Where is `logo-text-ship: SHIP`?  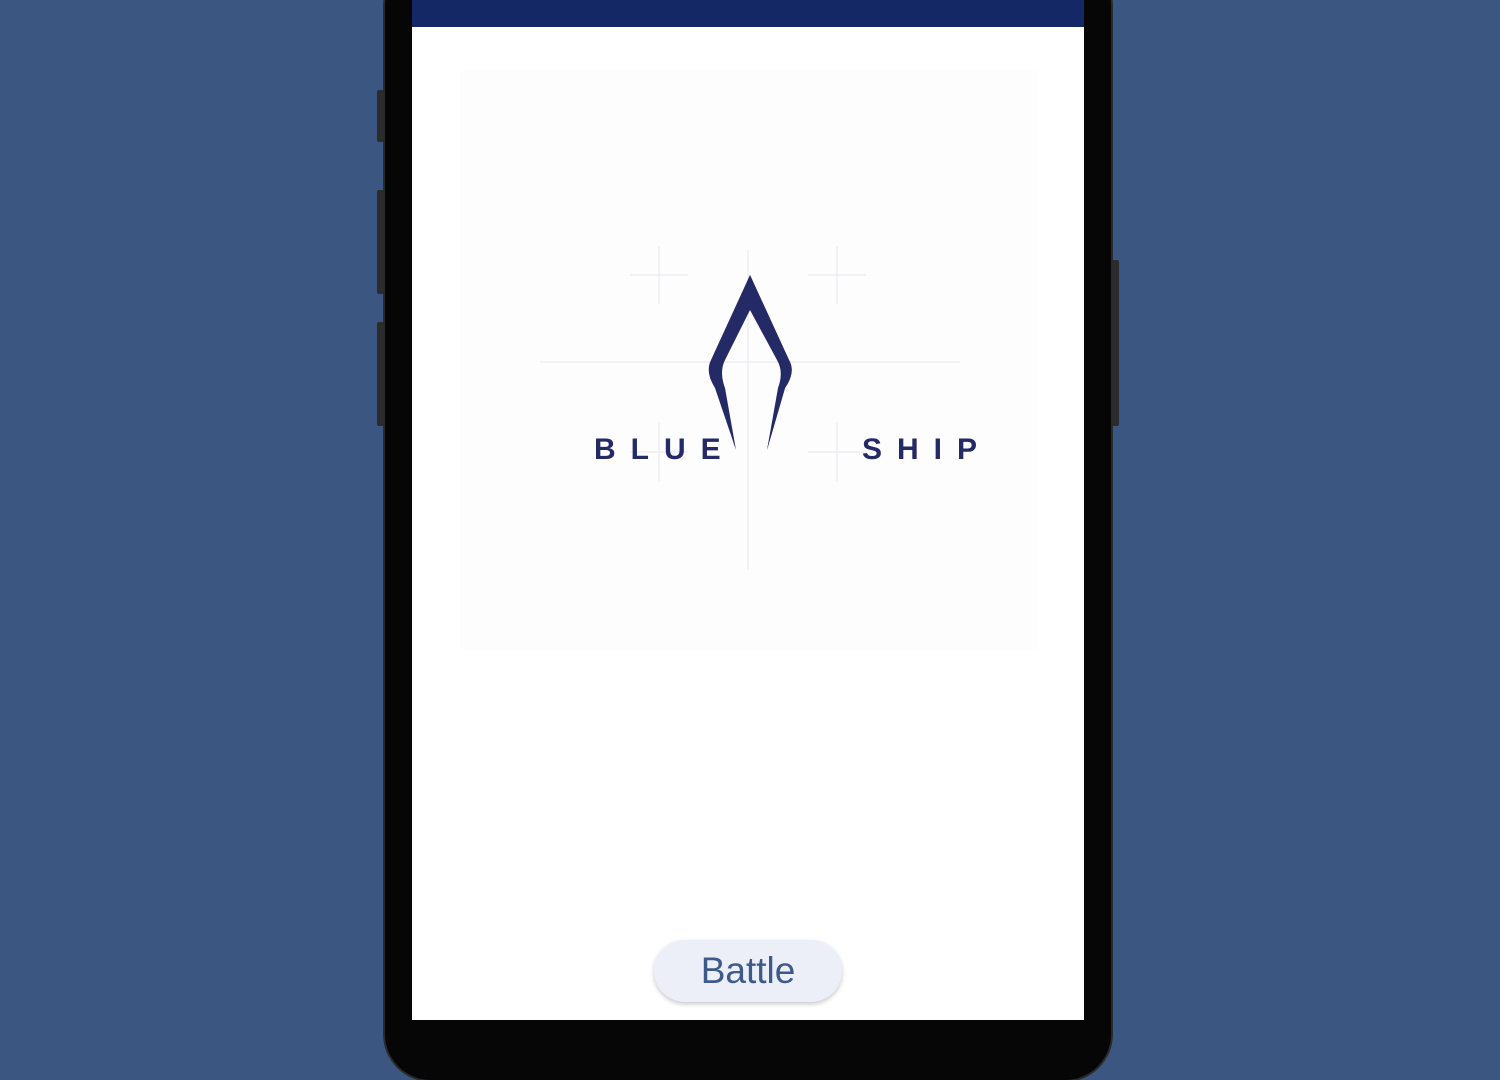
logo-text-ship: SHIP is located at coordinates (927, 449).